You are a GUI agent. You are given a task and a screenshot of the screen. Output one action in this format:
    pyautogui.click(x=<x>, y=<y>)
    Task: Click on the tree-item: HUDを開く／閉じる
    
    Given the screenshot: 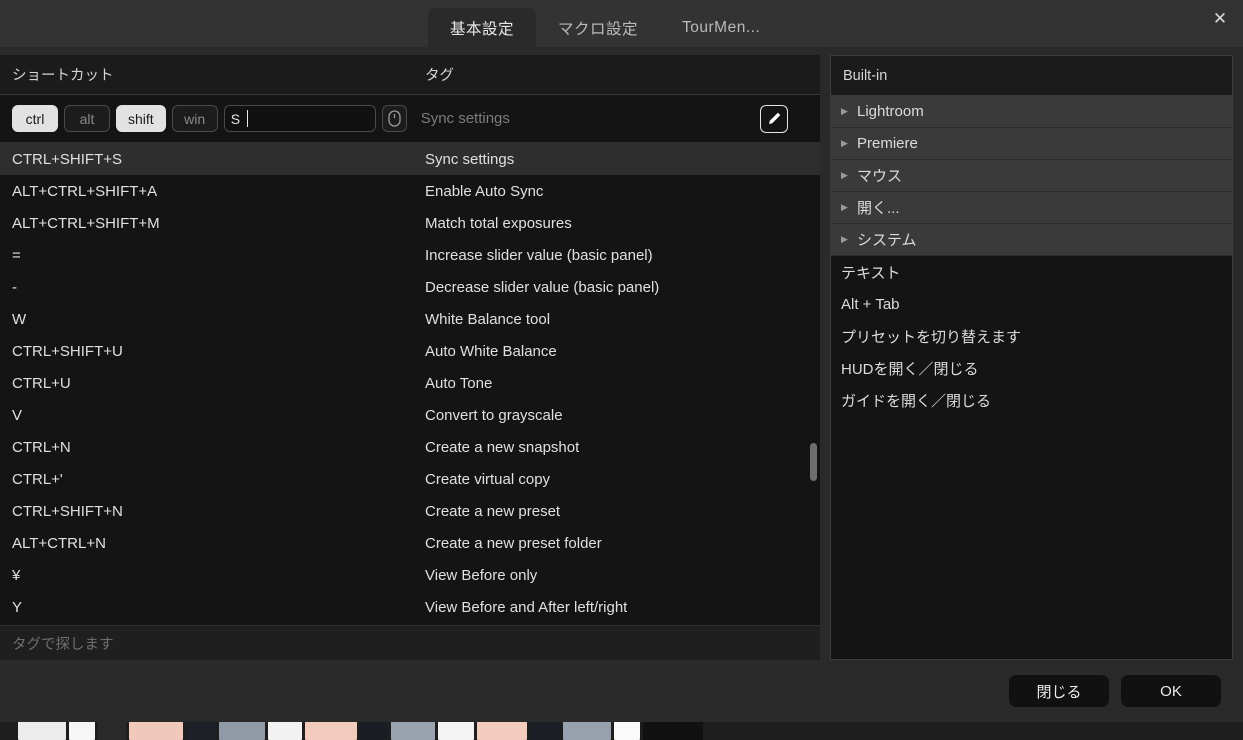 What is the action you would take?
    pyautogui.click(x=1031, y=368)
    